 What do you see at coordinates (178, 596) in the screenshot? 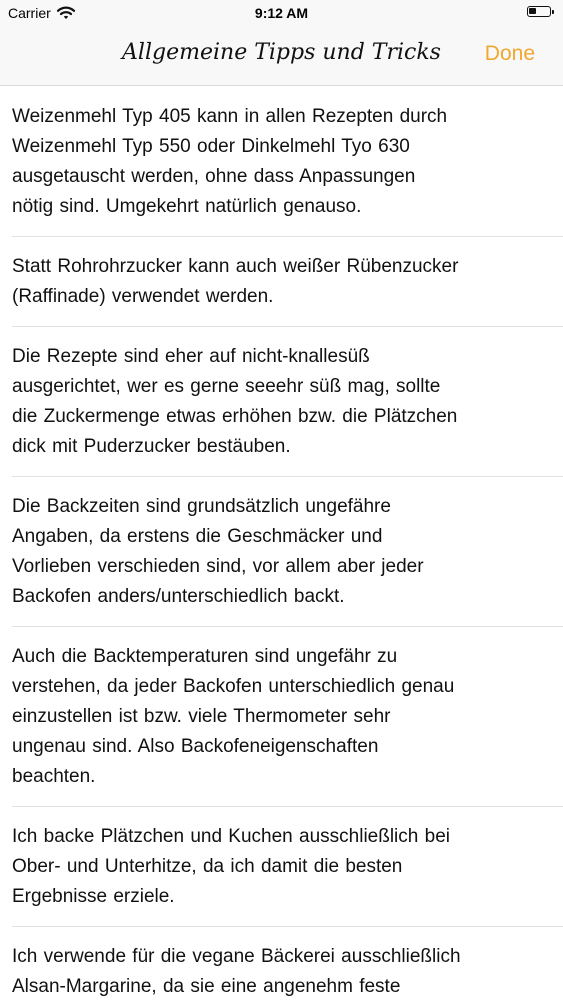
I see `tip-line: Backofen anders/unterschiedlich backt.` at bounding box center [178, 596].